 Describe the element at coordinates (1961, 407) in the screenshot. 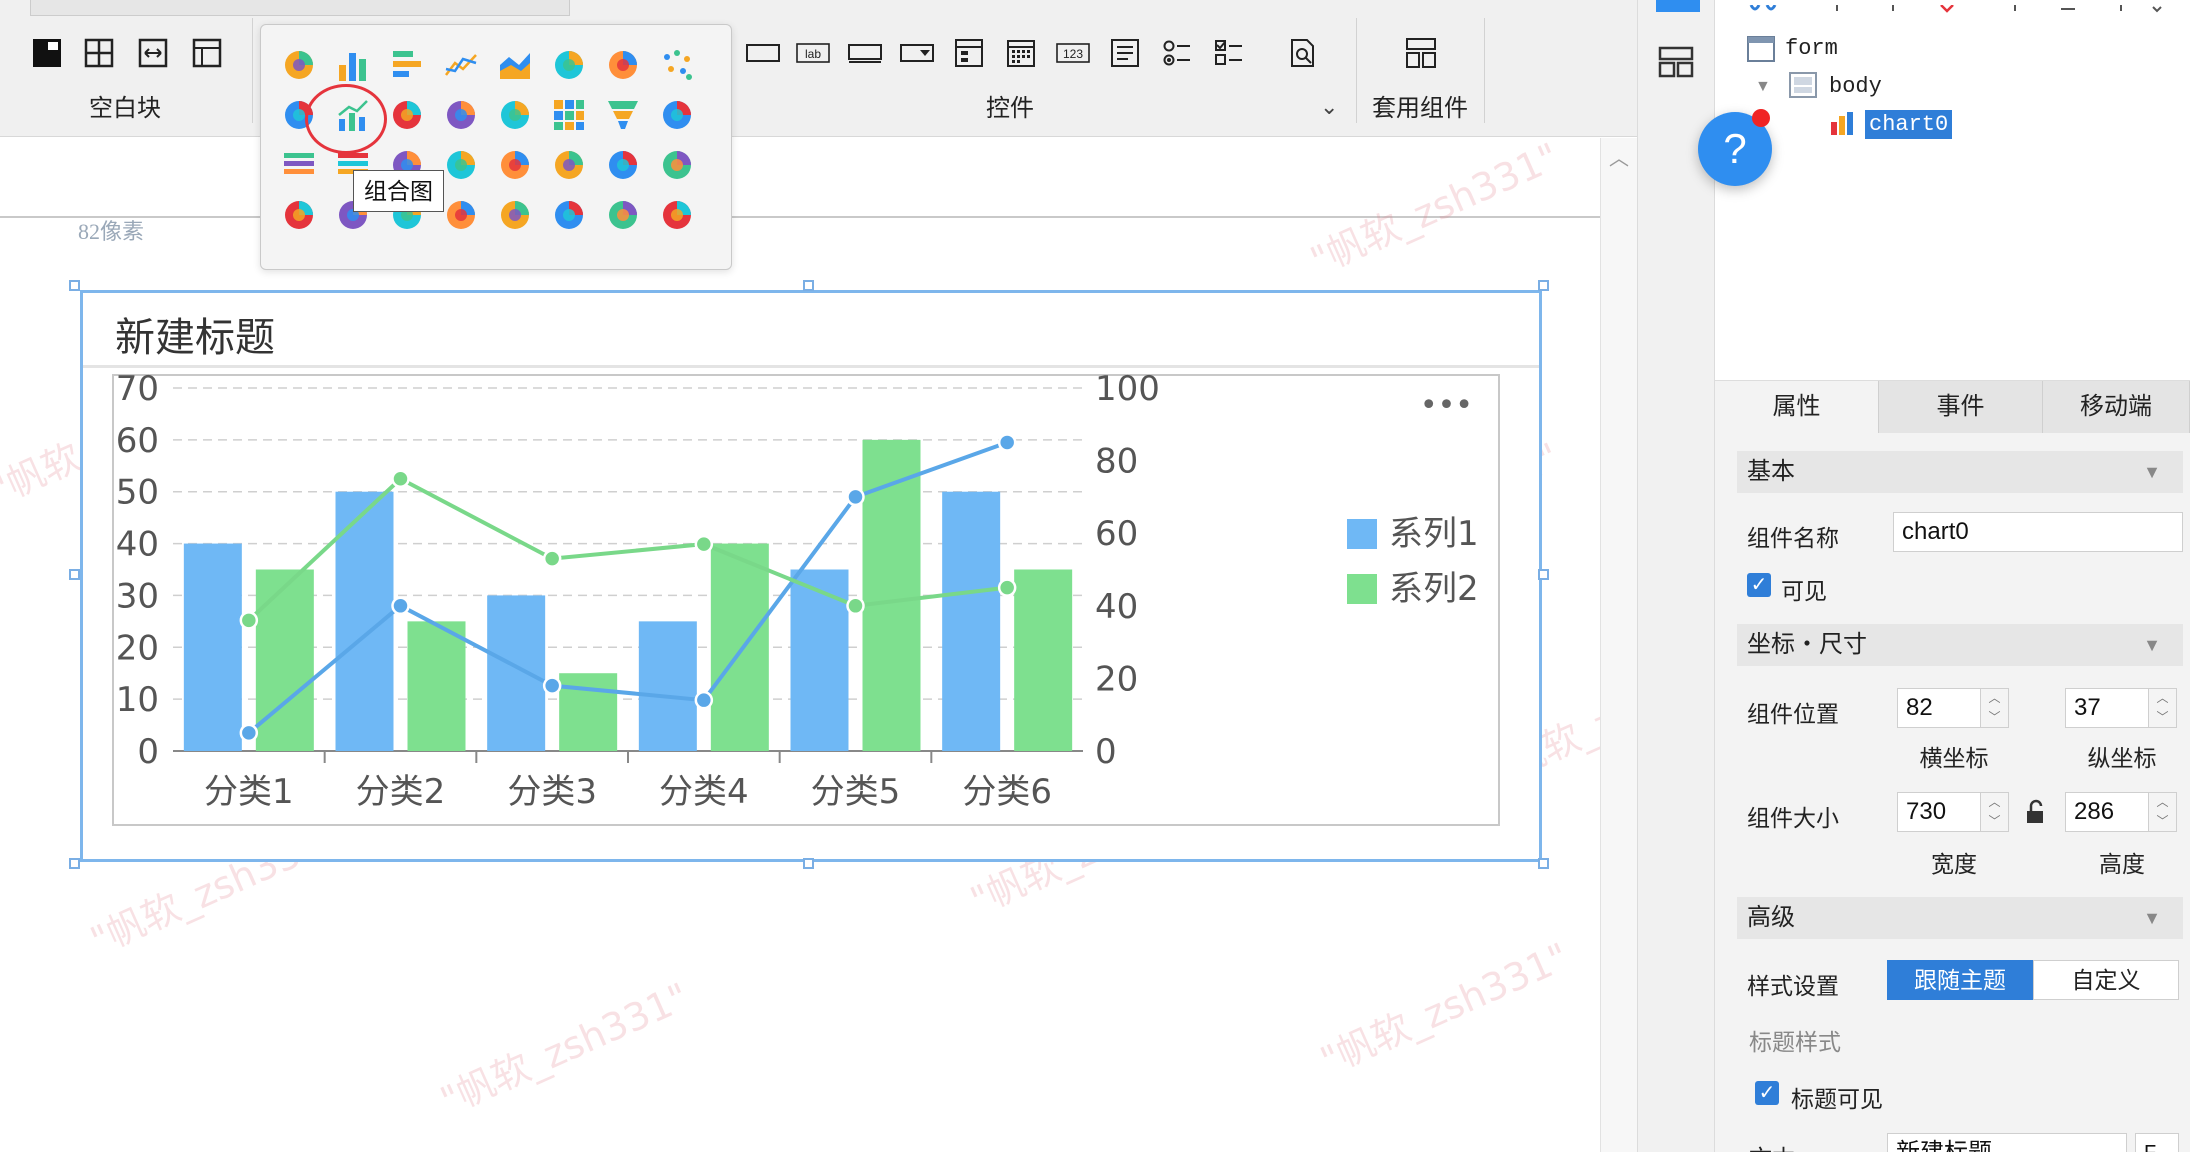

I see `tab-events: 事件` at that location.